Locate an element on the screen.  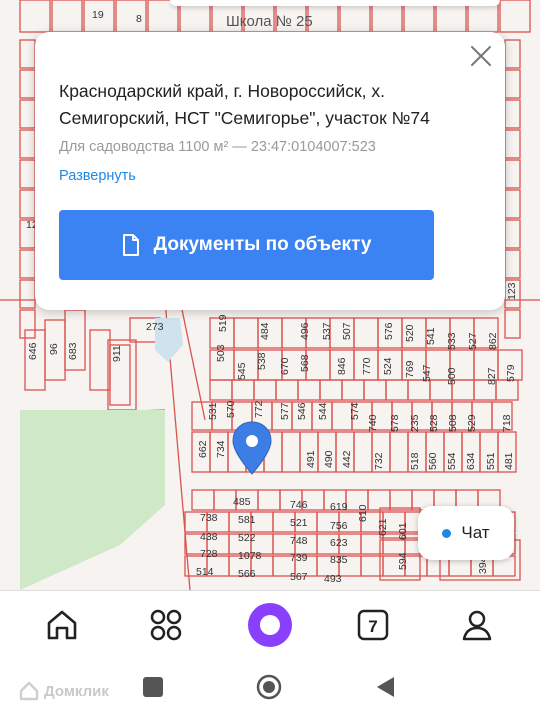
chat-label: Чат is located at coordinates (475, 532).